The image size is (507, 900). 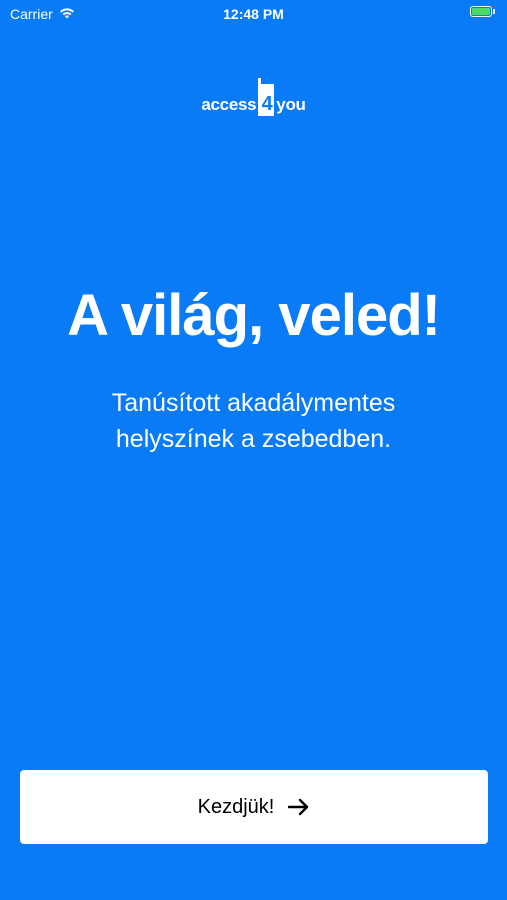 I want to click on logo-badge-text: 4, so click(x=268, y=104).